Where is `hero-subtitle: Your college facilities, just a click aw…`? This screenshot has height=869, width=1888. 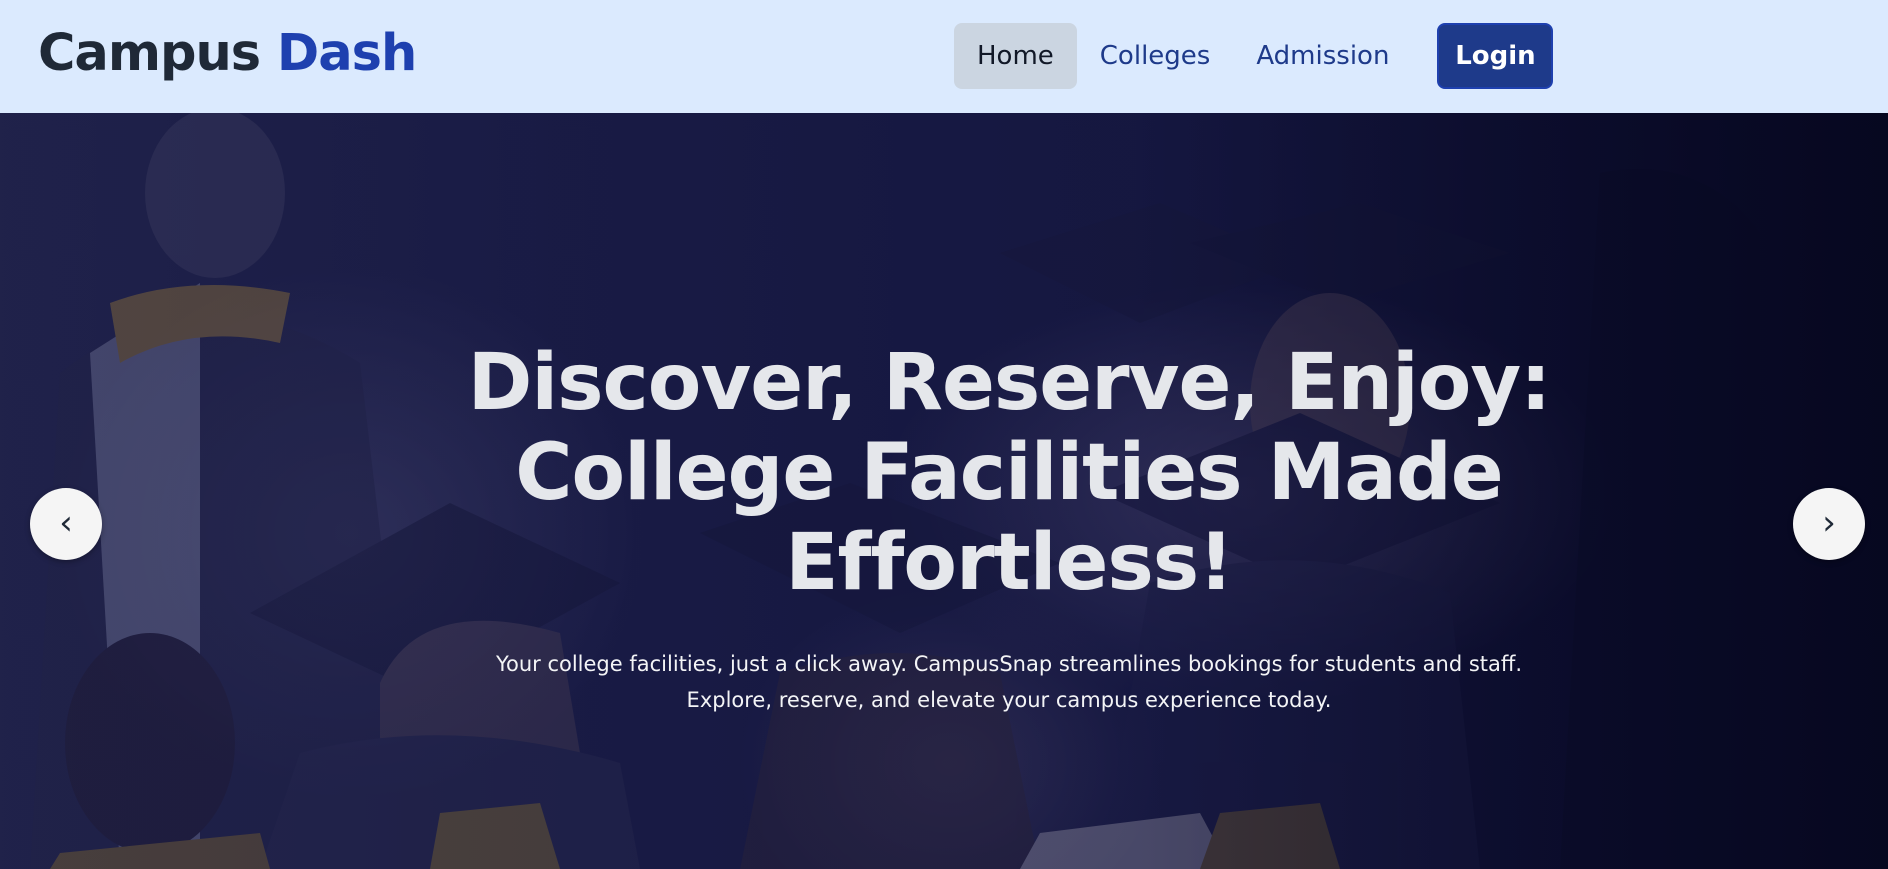 hero-subtitle: Your college facilities, just a click aw… is located at coordinates (1009, 682).